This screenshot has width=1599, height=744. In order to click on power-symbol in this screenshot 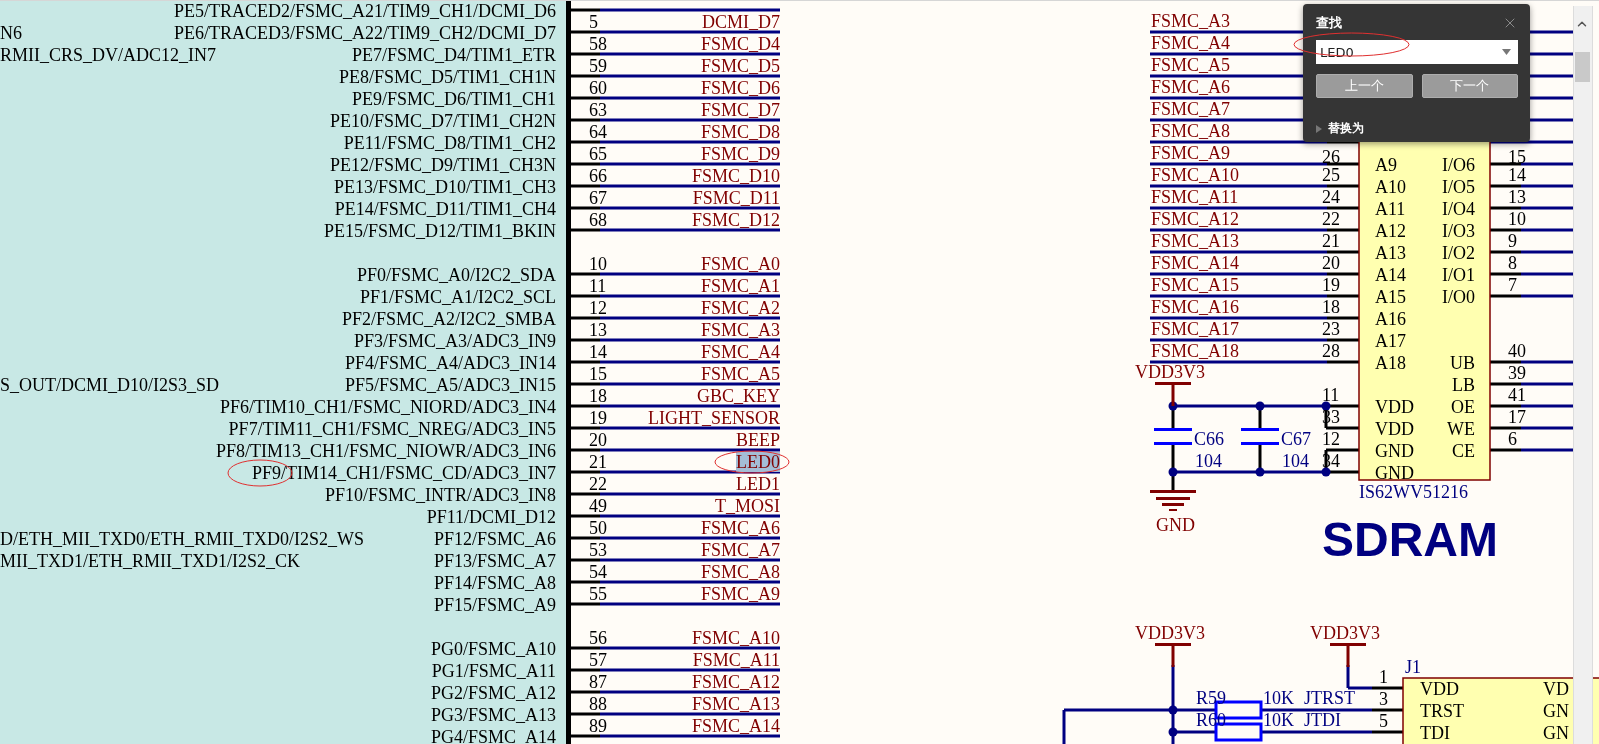, I will do `click(1173, 394)`.